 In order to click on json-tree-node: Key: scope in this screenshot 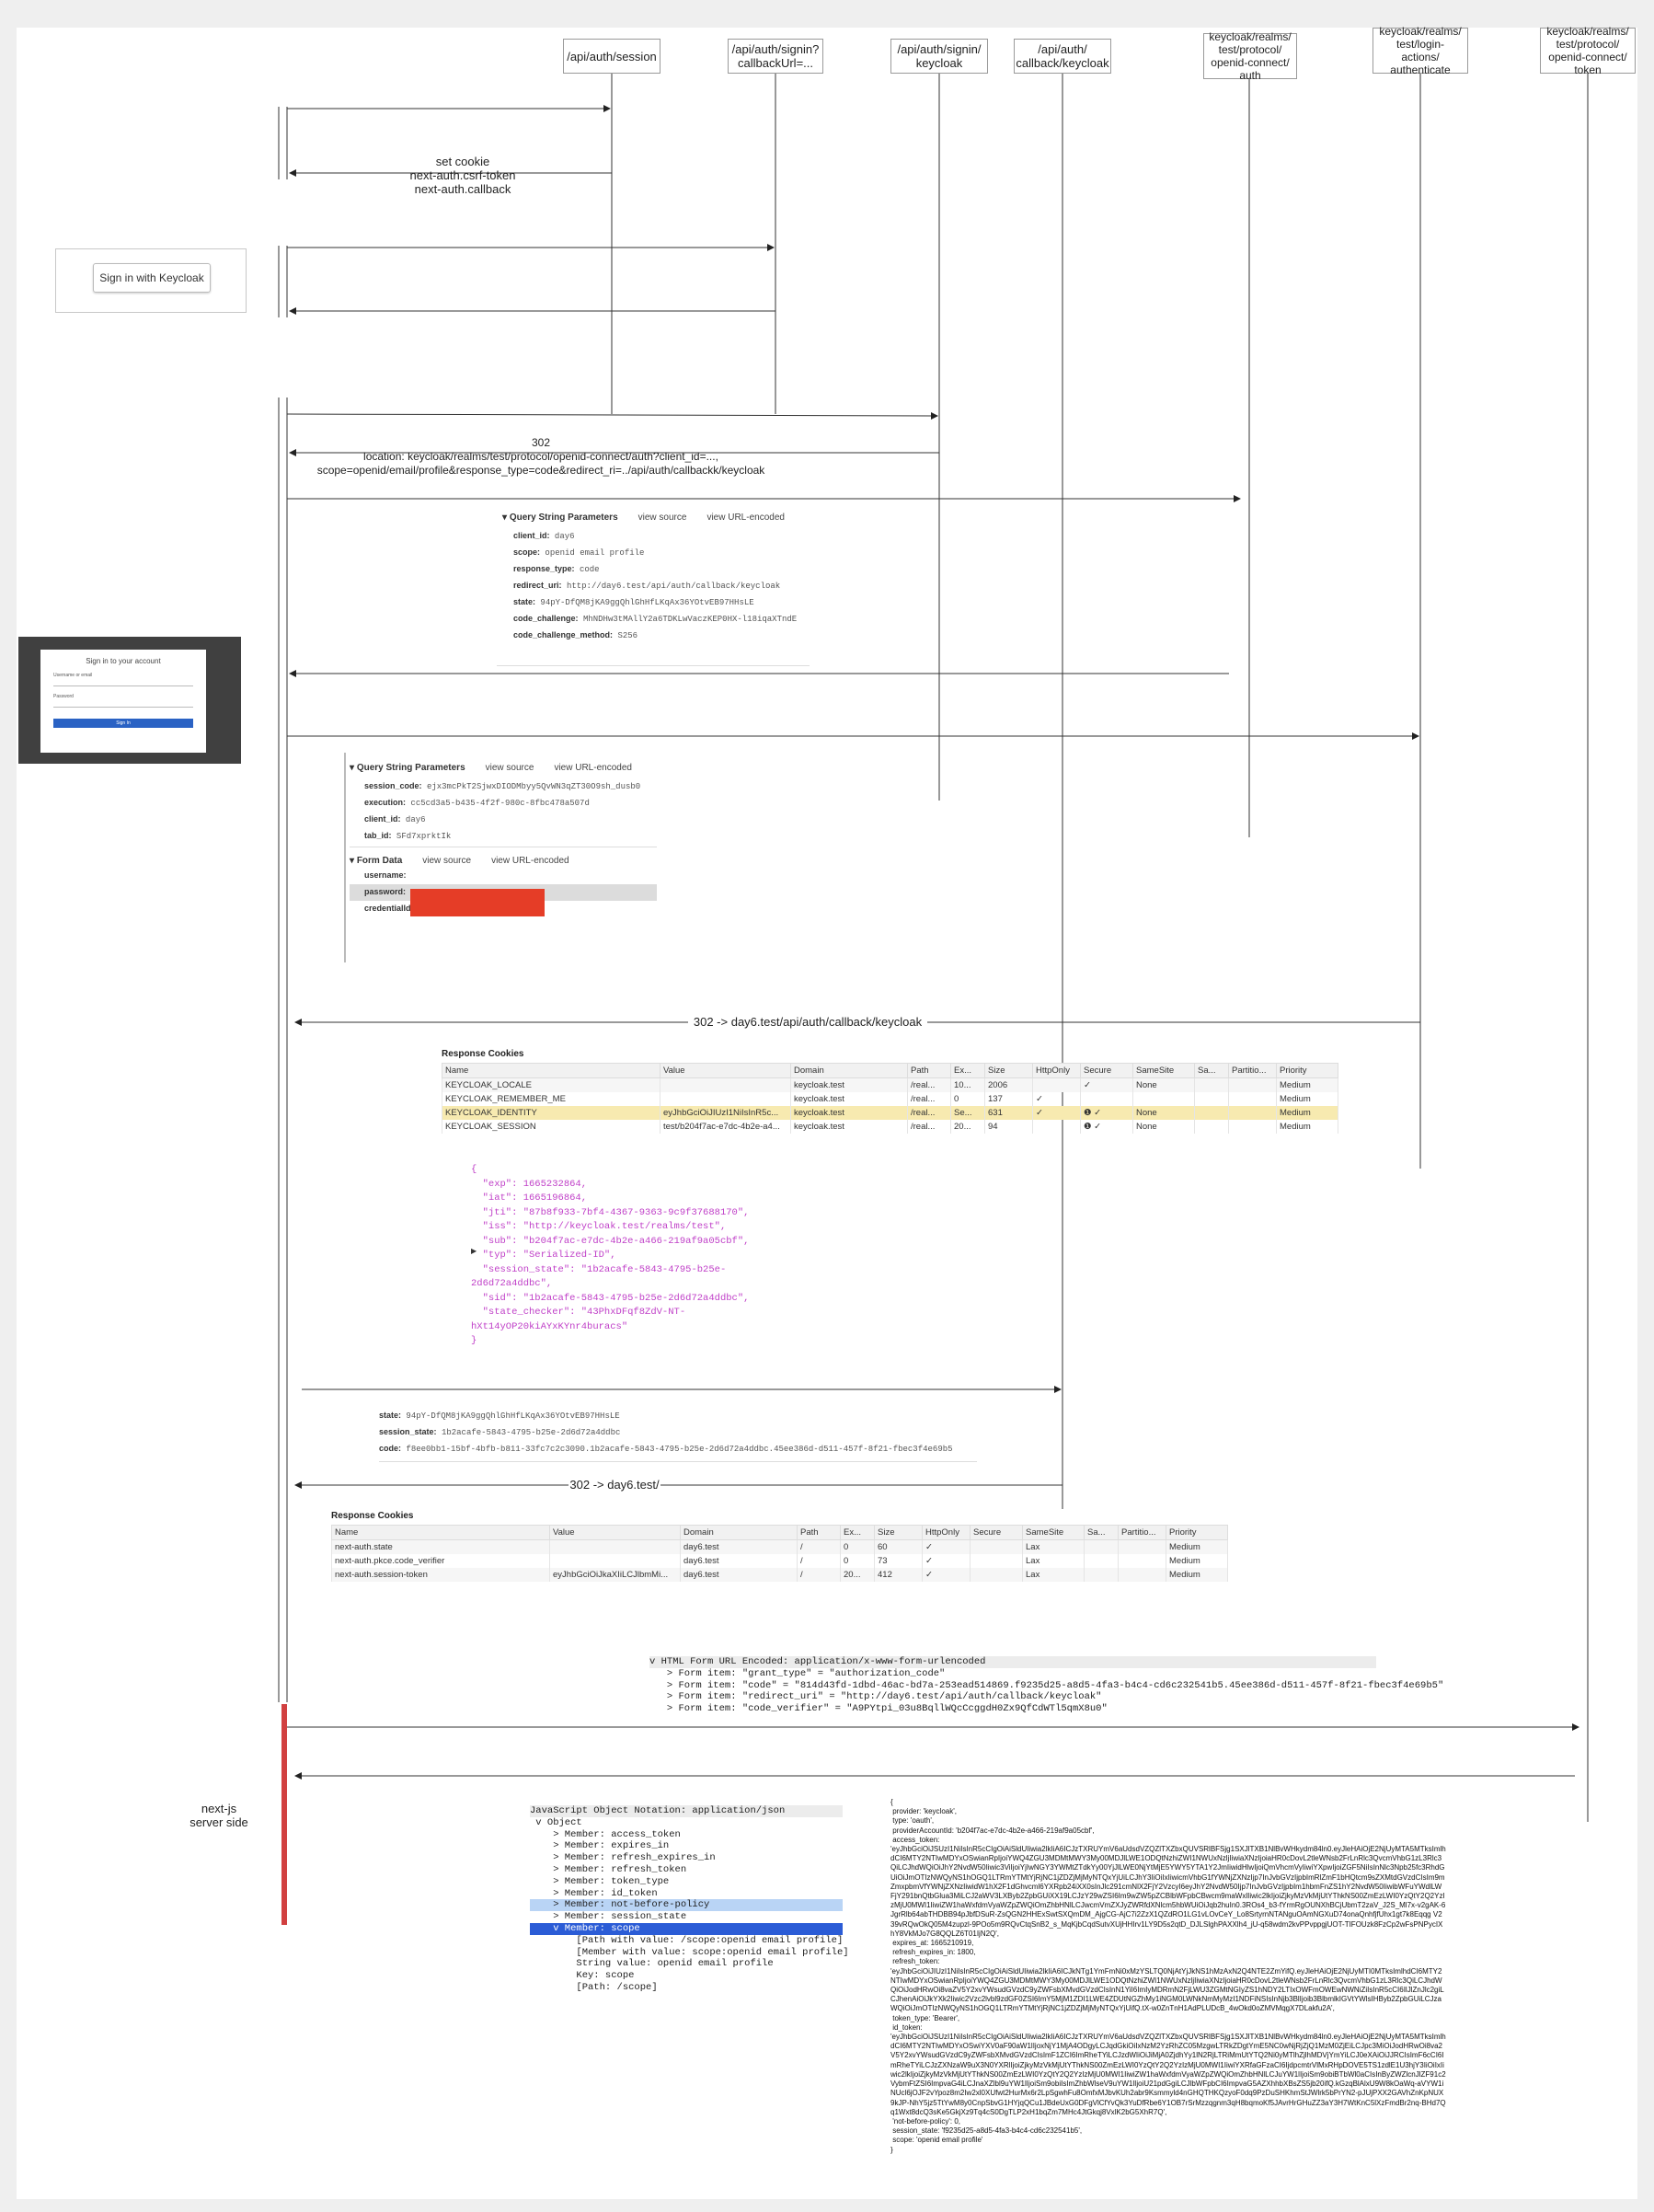, I will do `click(687, 1976)`.